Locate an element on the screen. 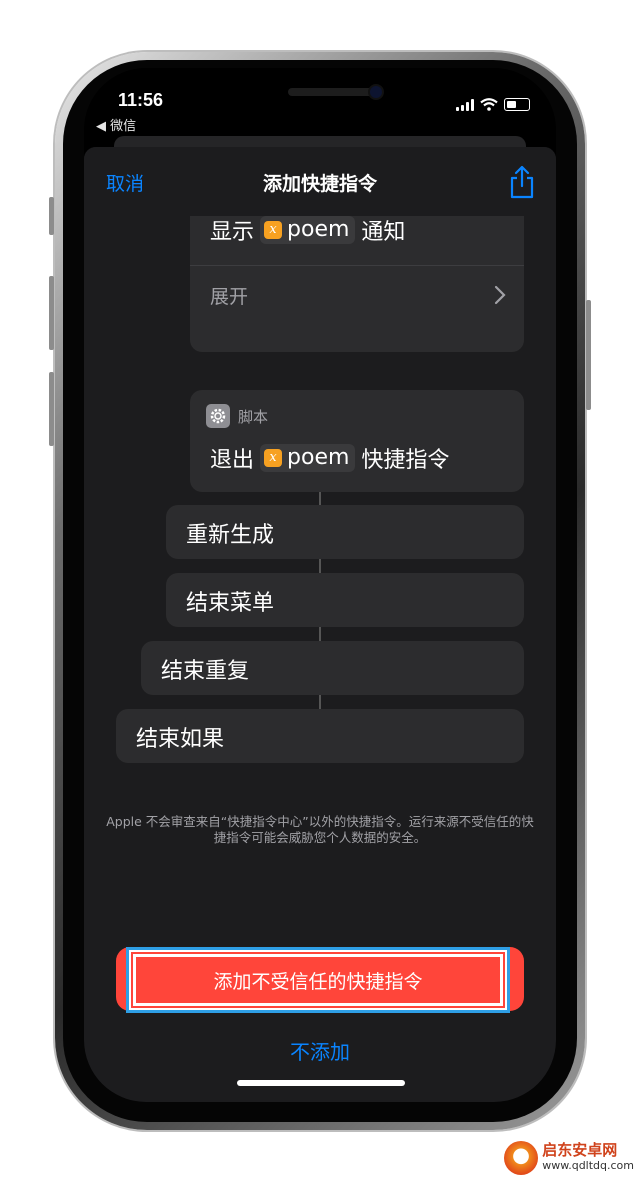  watermark-url: www.qdltdq.com is located at coordinates (588, 1165).